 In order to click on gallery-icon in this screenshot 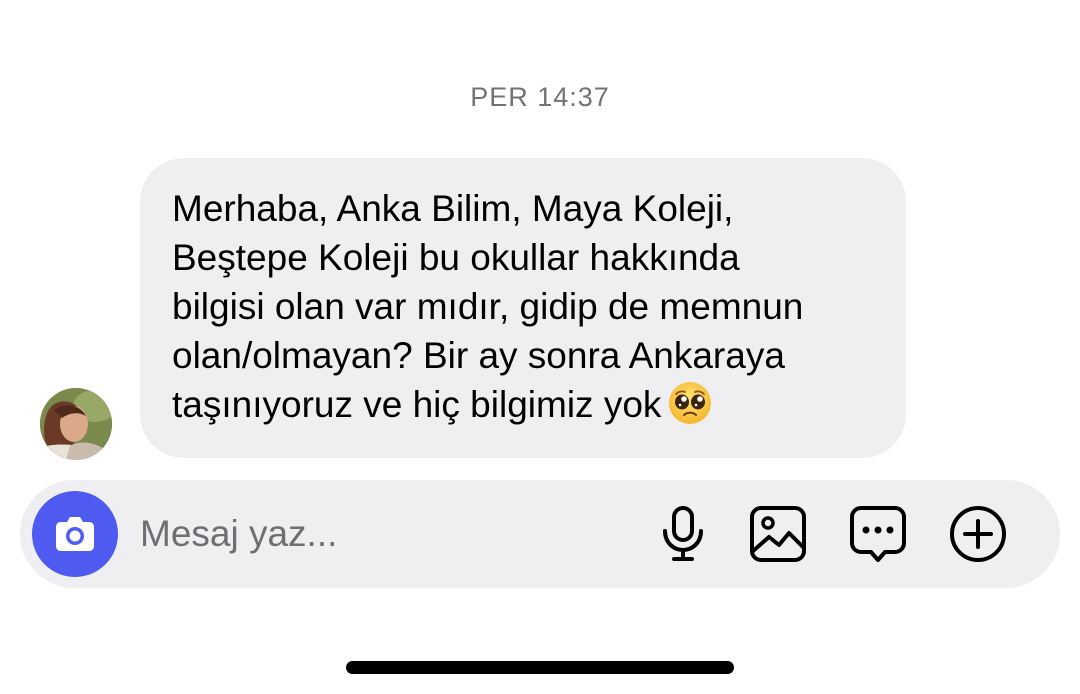, I will do `click(778, 534)`.